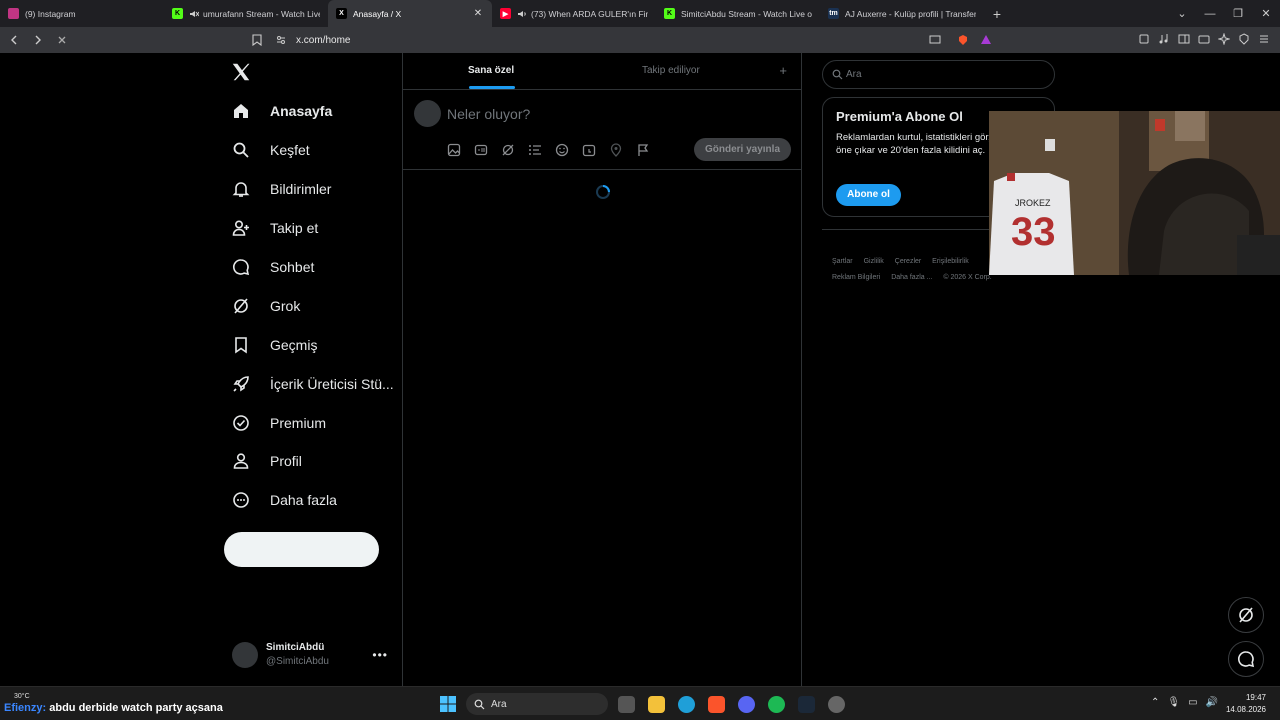  Describe the element at coordinates (323, 40) in the screenshot. I see `url-text: x.com/home` at that location.